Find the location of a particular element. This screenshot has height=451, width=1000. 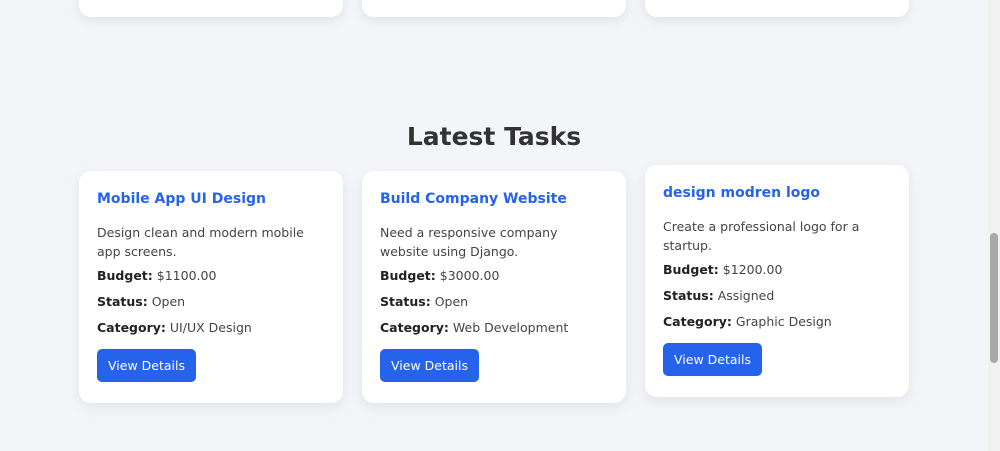

task-title: Build Company Website is located at coordinates (494, 199).